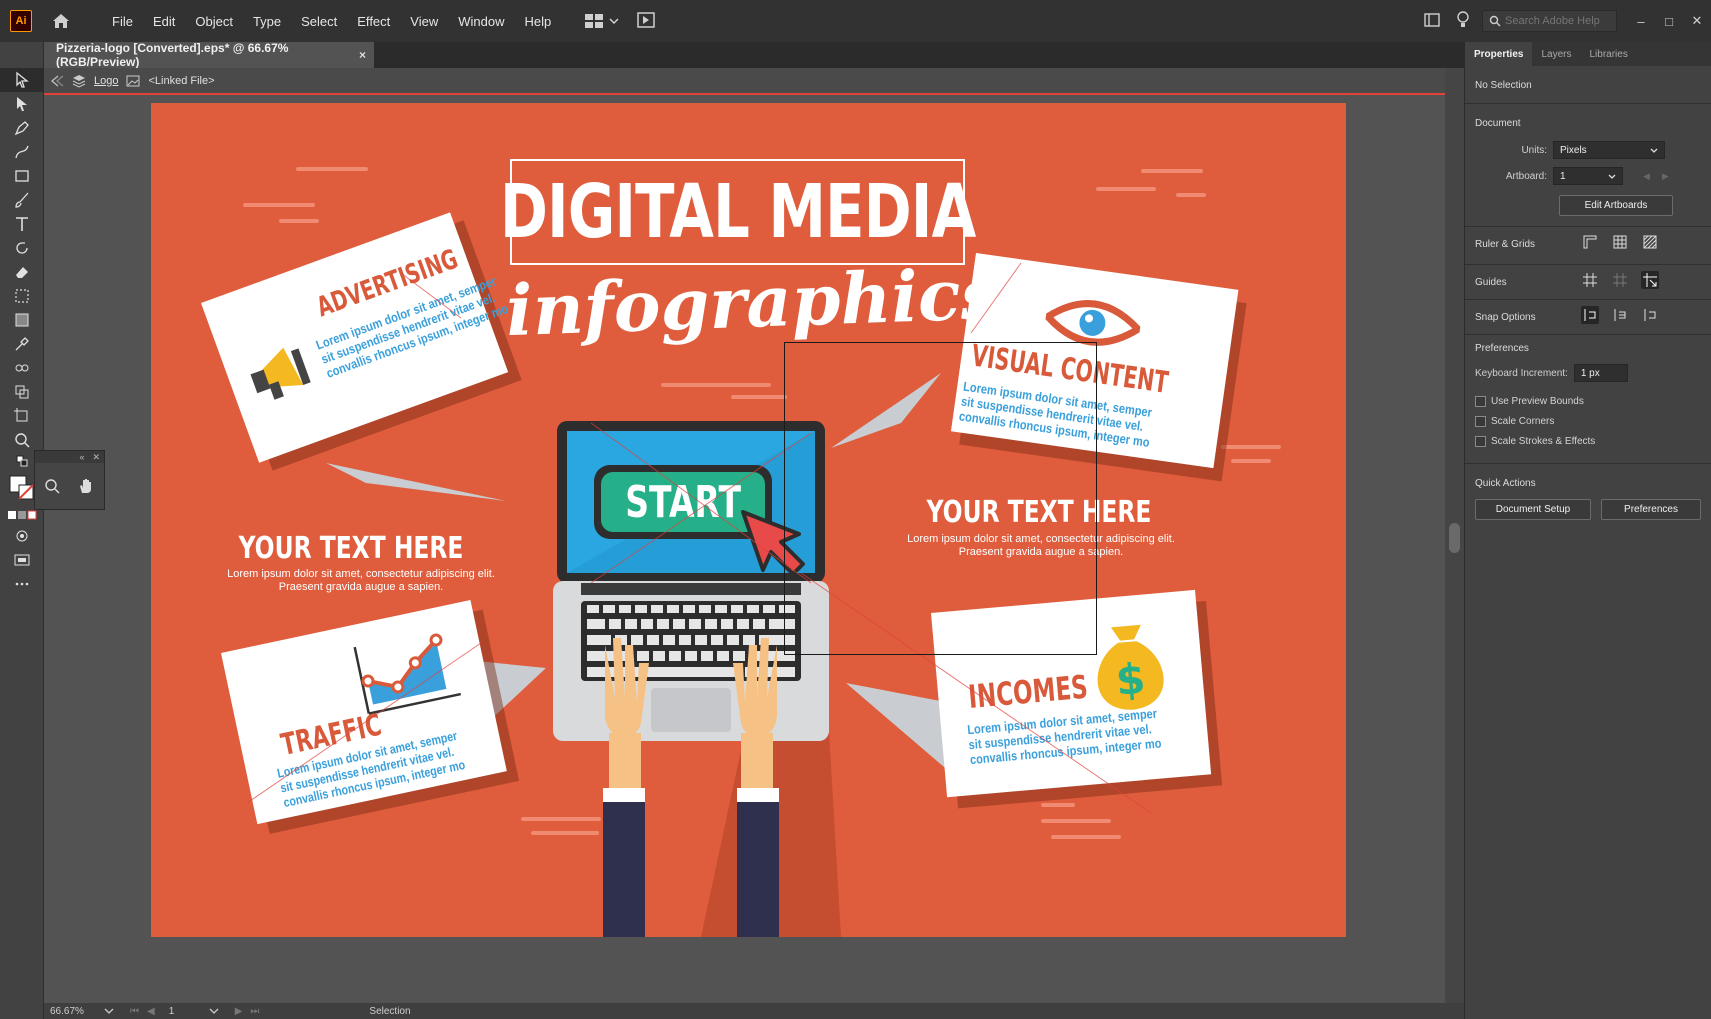  What do you see at coordinates (267, 21) in the screenshot?
I see `menu-type: Type` at bounding box center [267, 21].